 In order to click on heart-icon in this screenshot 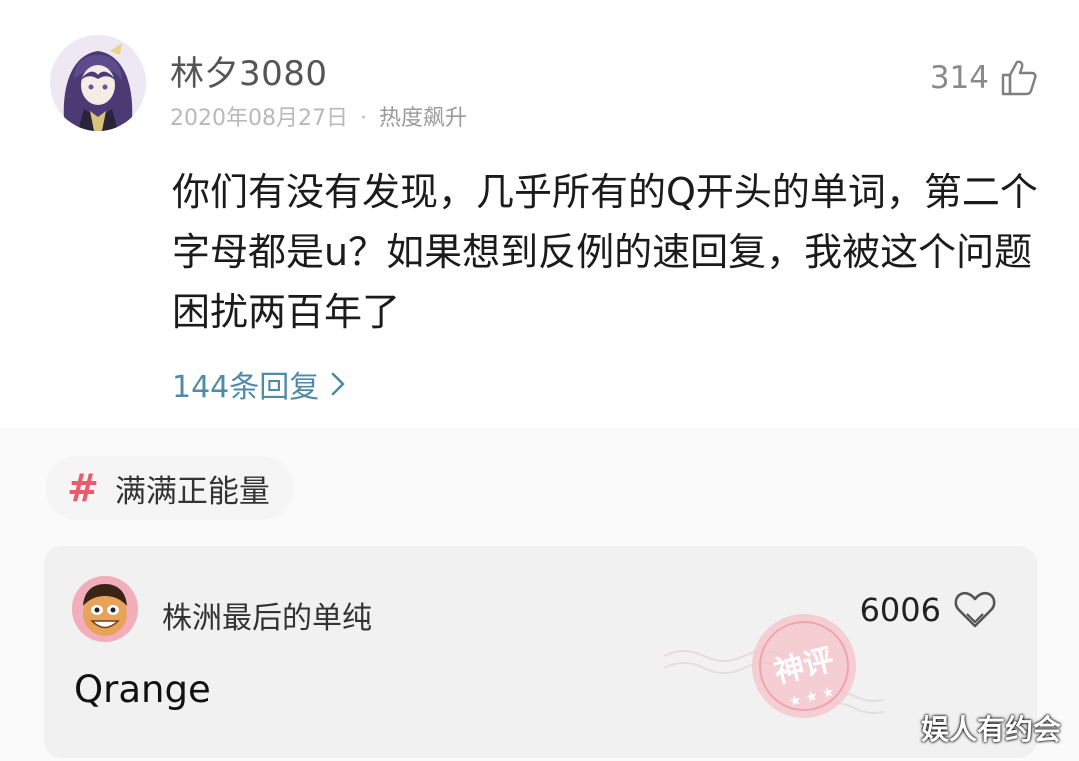, I will do `click(975, 609)`.